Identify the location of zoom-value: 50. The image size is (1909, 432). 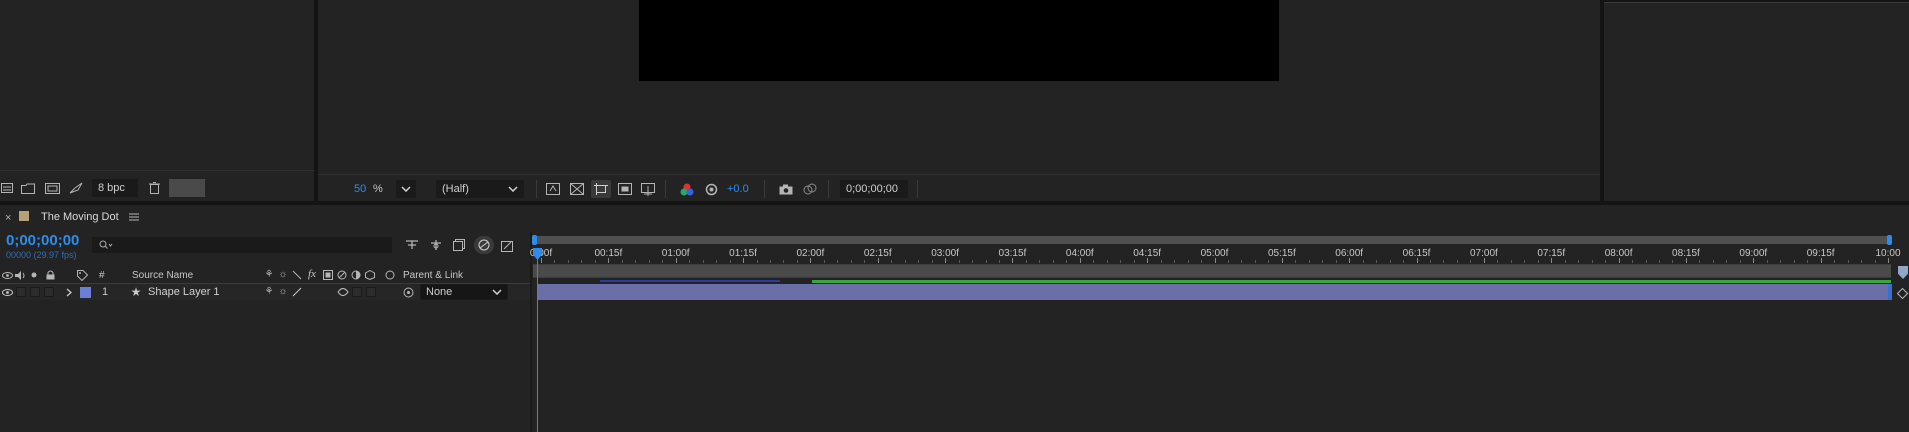
(360, 189).